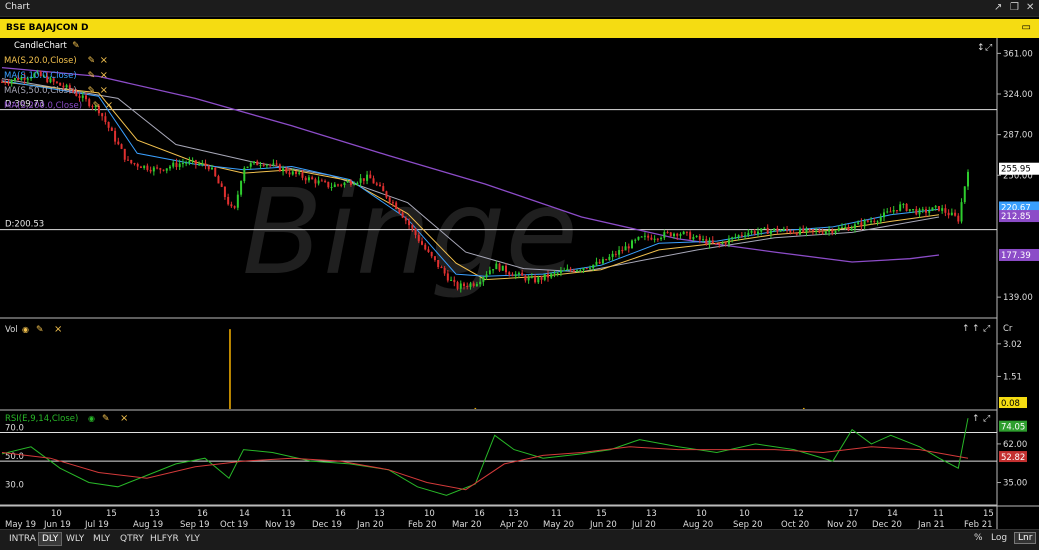 This screenshot has width=1039, height=550. Describe the element at coordinates (1014, 7) in the screenshot. I see `restore-icon: ❐` at that location.